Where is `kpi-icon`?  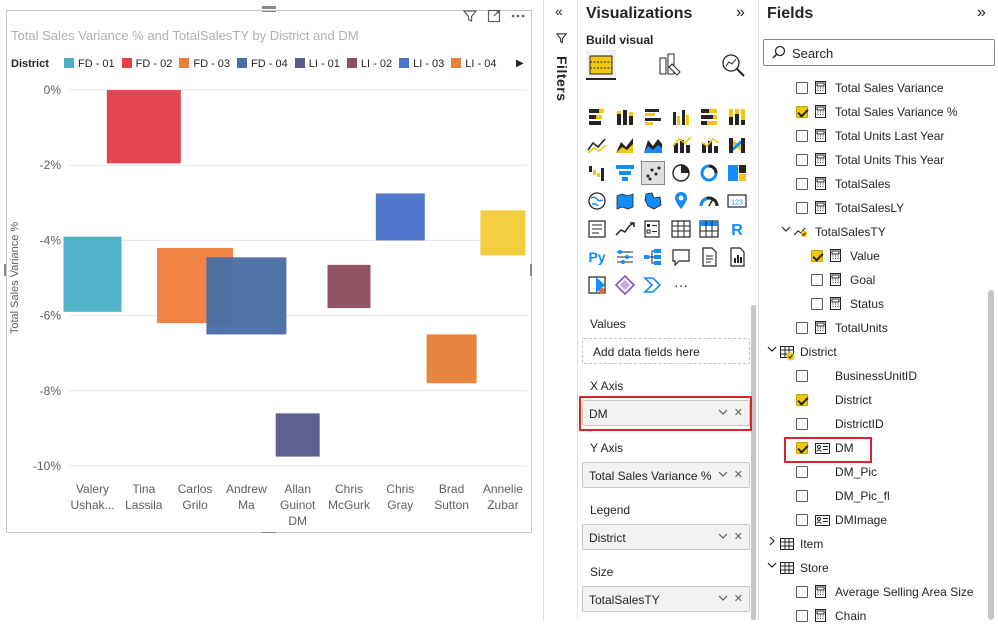 kpi-icon is located at coordinates (625, 229).